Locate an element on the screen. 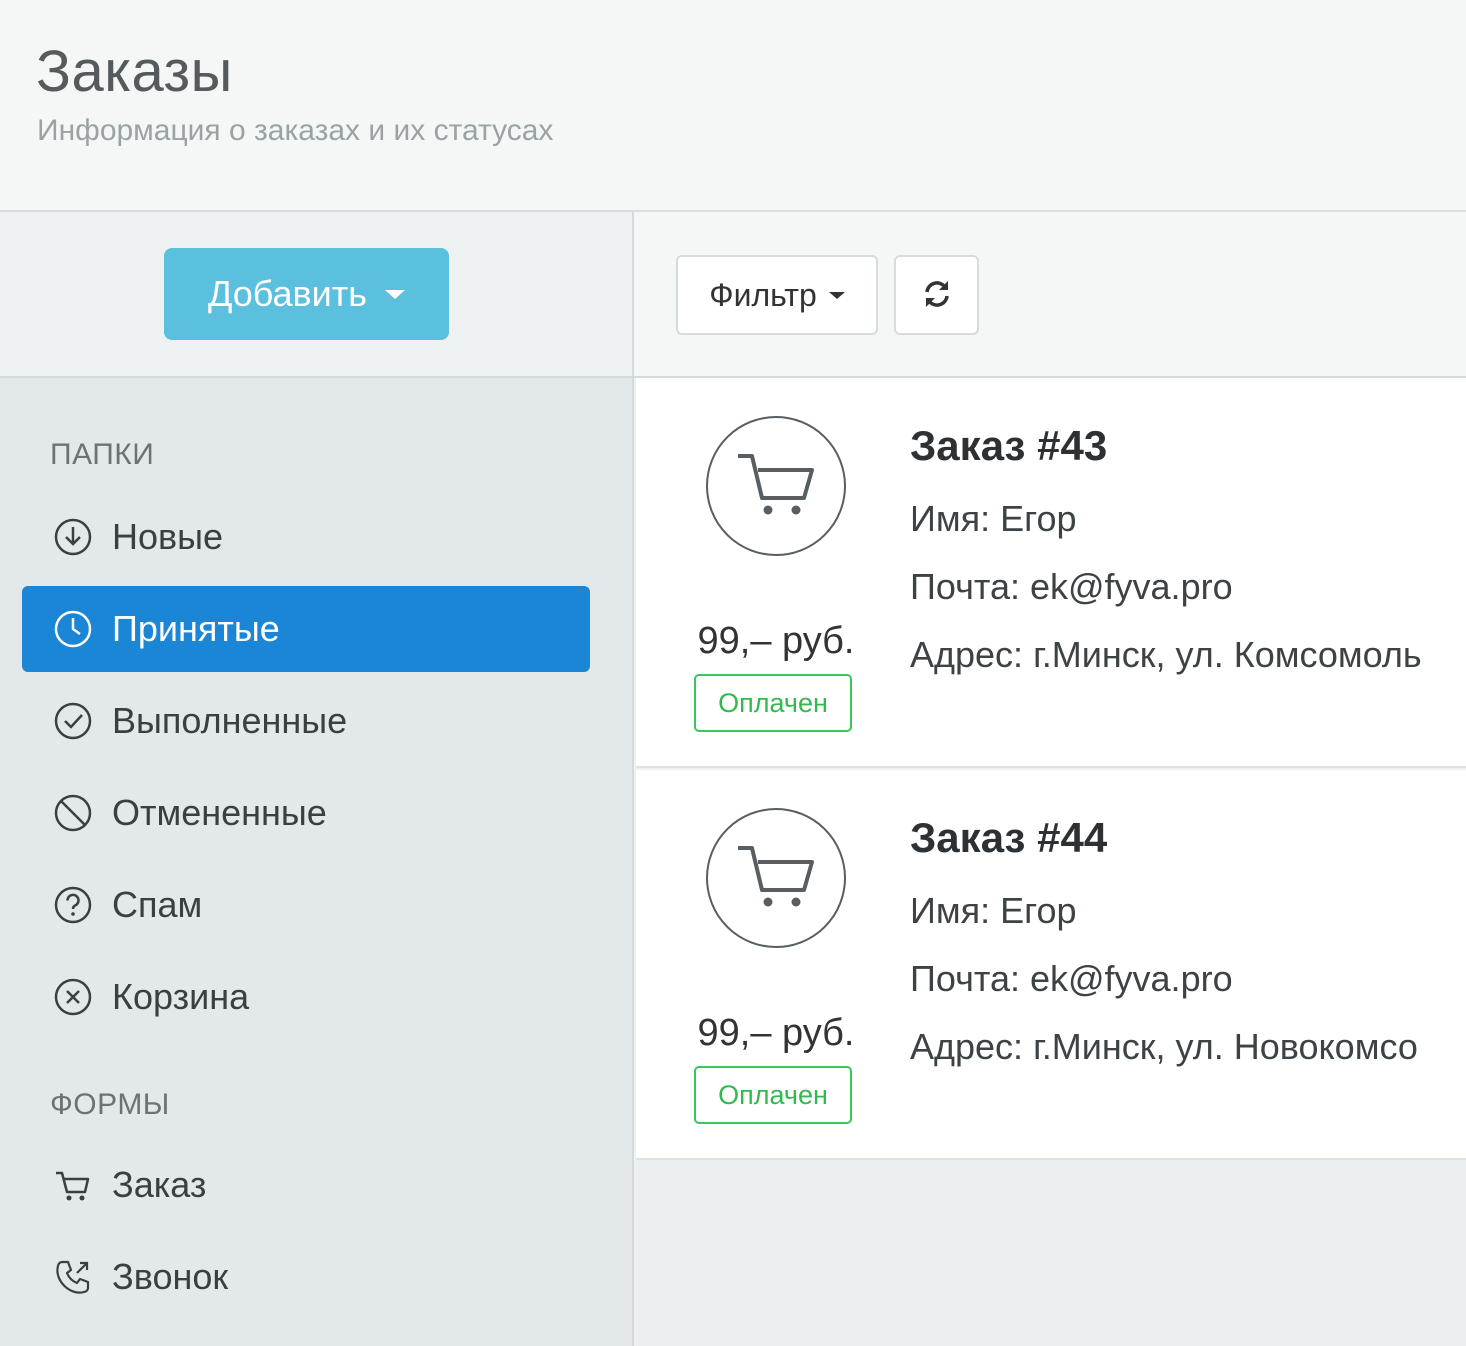 This screenshot has width=1466, height=1346. filter-button: Фильтр is located at coordinates (777, 295).